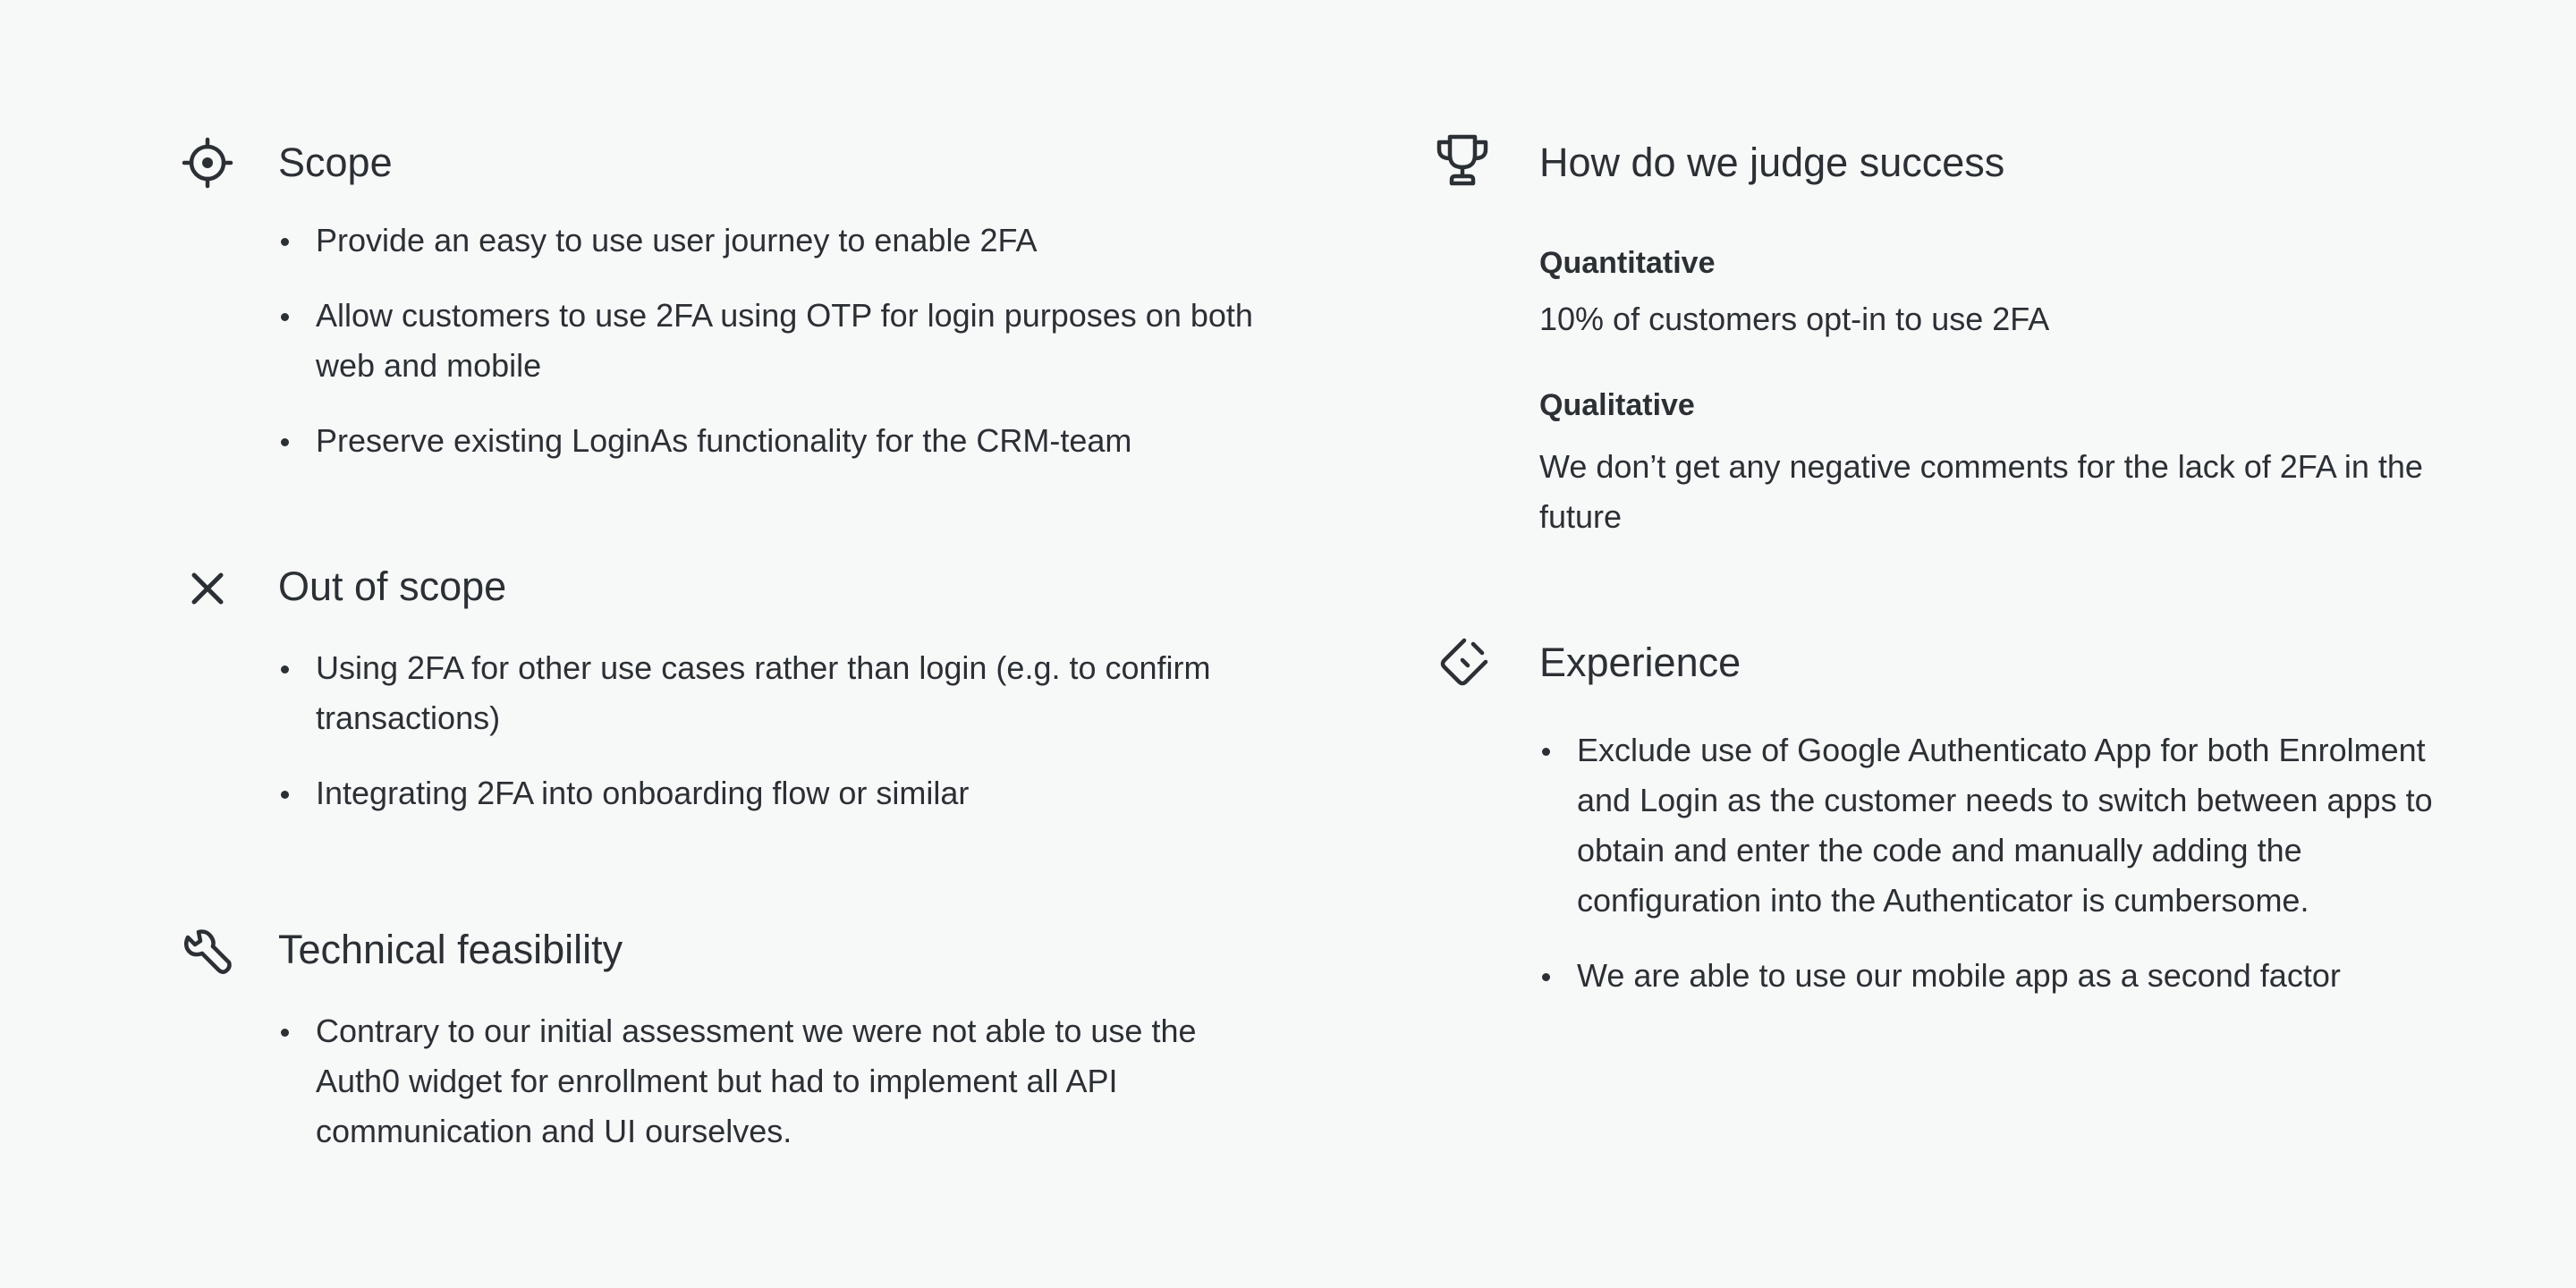 This screenshot has width=2576, height=1288. Describe the element at coordinates (335, 162) in the screenshot. I see `scope-heading: Scope` at that location.